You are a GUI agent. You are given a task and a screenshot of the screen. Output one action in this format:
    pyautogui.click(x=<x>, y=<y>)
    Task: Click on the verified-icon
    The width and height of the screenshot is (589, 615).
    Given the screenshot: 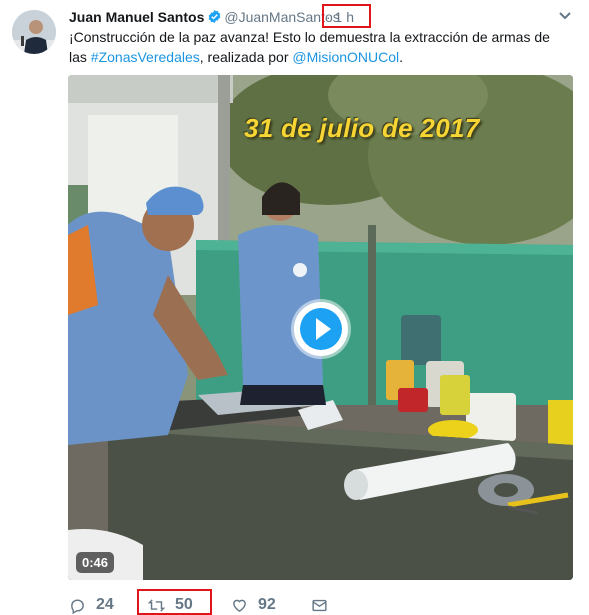 What is the action you would take?
    pyautogui.click(x=215, y=16)
    